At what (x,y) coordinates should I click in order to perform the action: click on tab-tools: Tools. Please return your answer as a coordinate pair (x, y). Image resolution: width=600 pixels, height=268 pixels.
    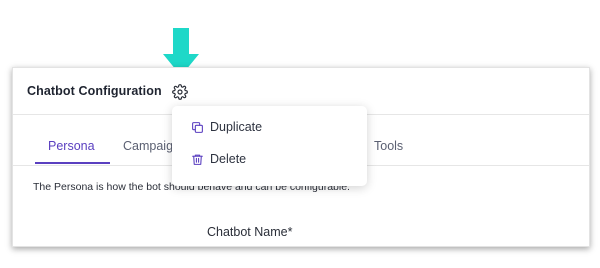
    Looking at the image, I should click on (388, 146).